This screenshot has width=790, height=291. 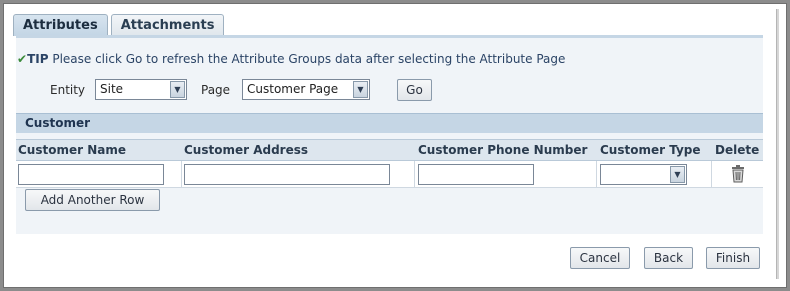 What do you see at coordinates (38, 59) in the screenshot?
I see `tip-label: TIP` at bounding box center [38, 59].